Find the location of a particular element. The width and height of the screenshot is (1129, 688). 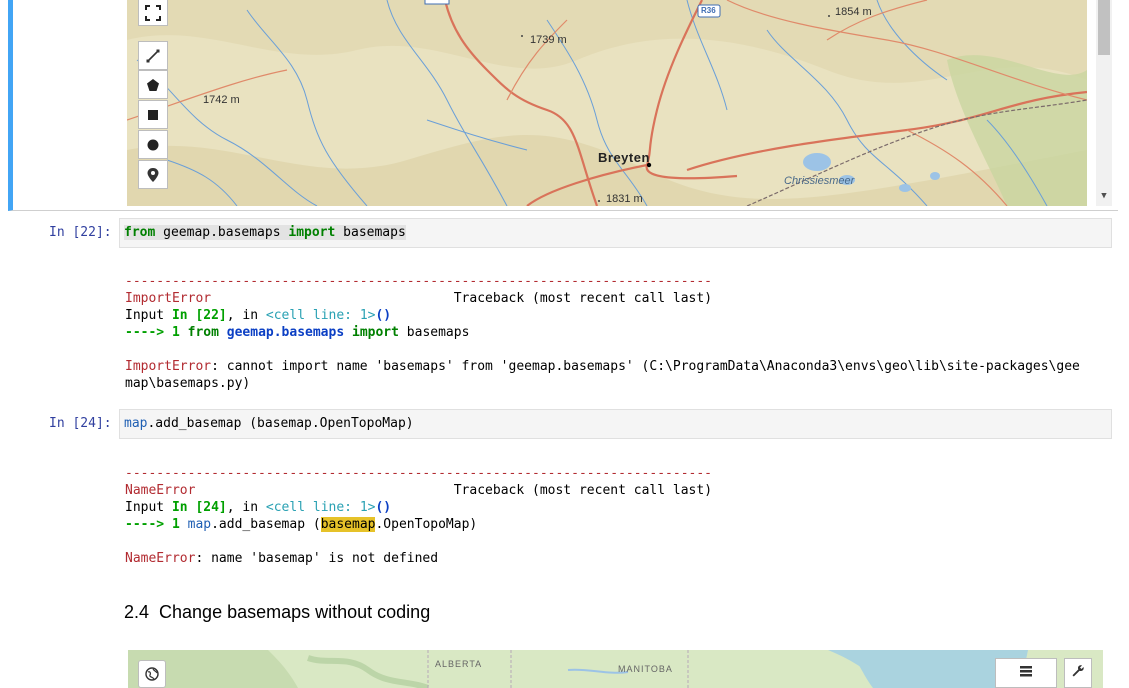

circle-icon is located at coordinates (153, 144).